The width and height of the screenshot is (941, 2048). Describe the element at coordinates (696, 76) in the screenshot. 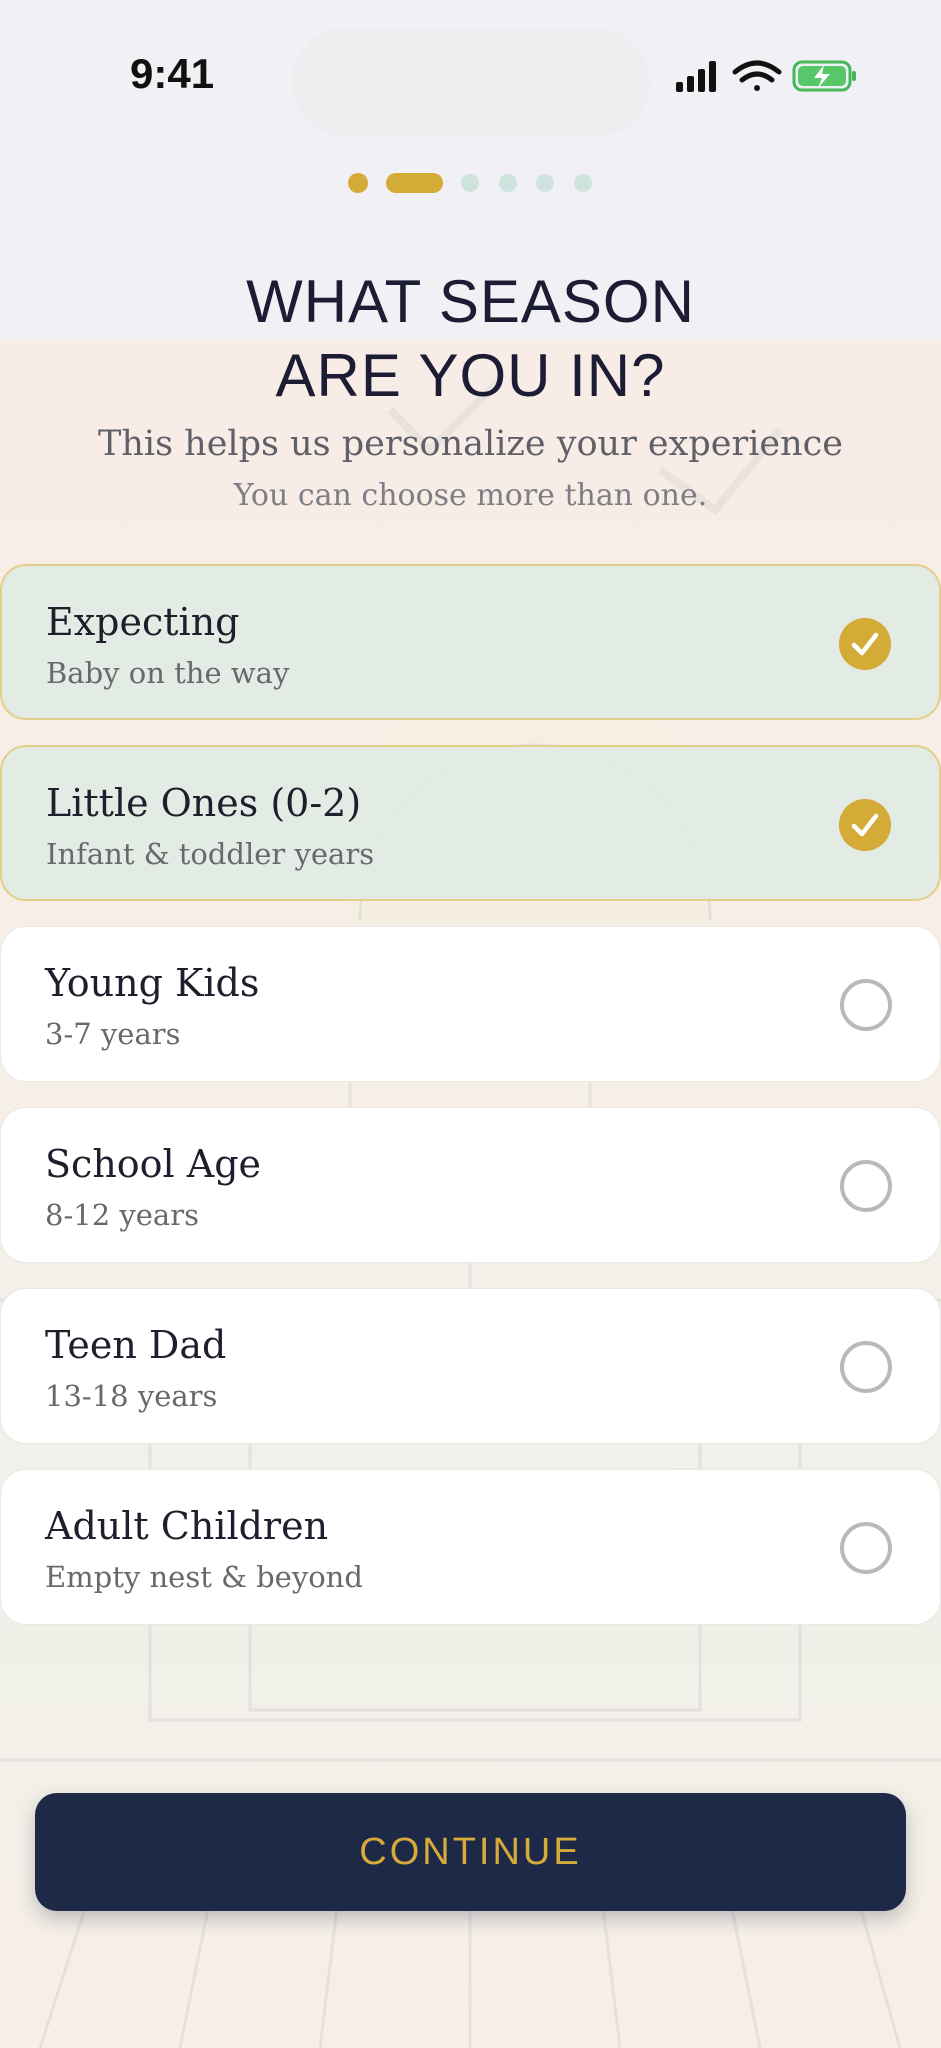

I see `cellular-signal-icon` at that location.